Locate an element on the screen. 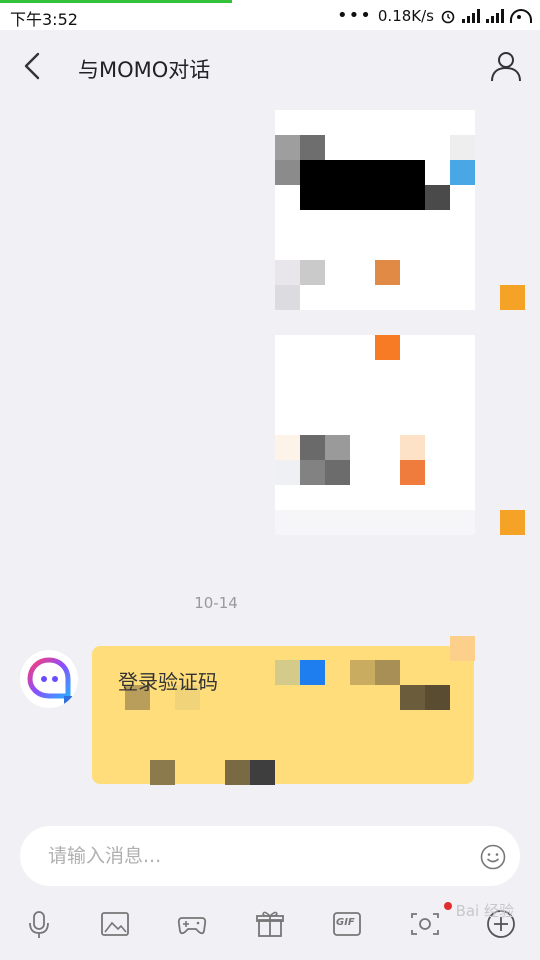 The image size is (540, 960). date-separator: 10-14 is located at coordinates (270, 603).